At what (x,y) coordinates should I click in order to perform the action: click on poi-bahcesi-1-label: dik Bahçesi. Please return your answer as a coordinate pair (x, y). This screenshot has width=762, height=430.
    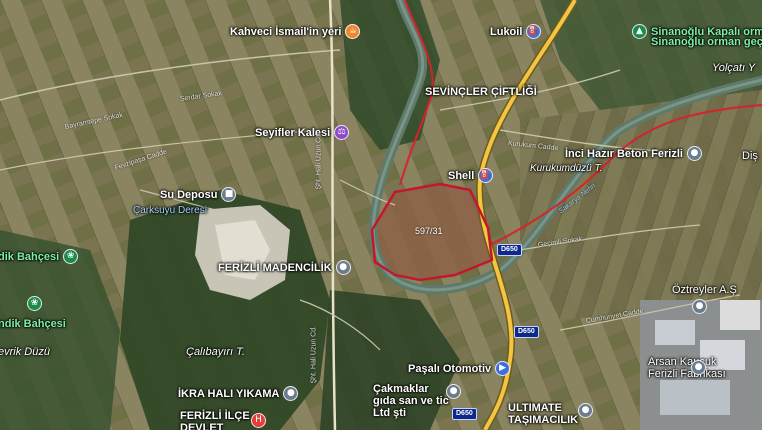
    Looking at the image, I should click on (30, 256).